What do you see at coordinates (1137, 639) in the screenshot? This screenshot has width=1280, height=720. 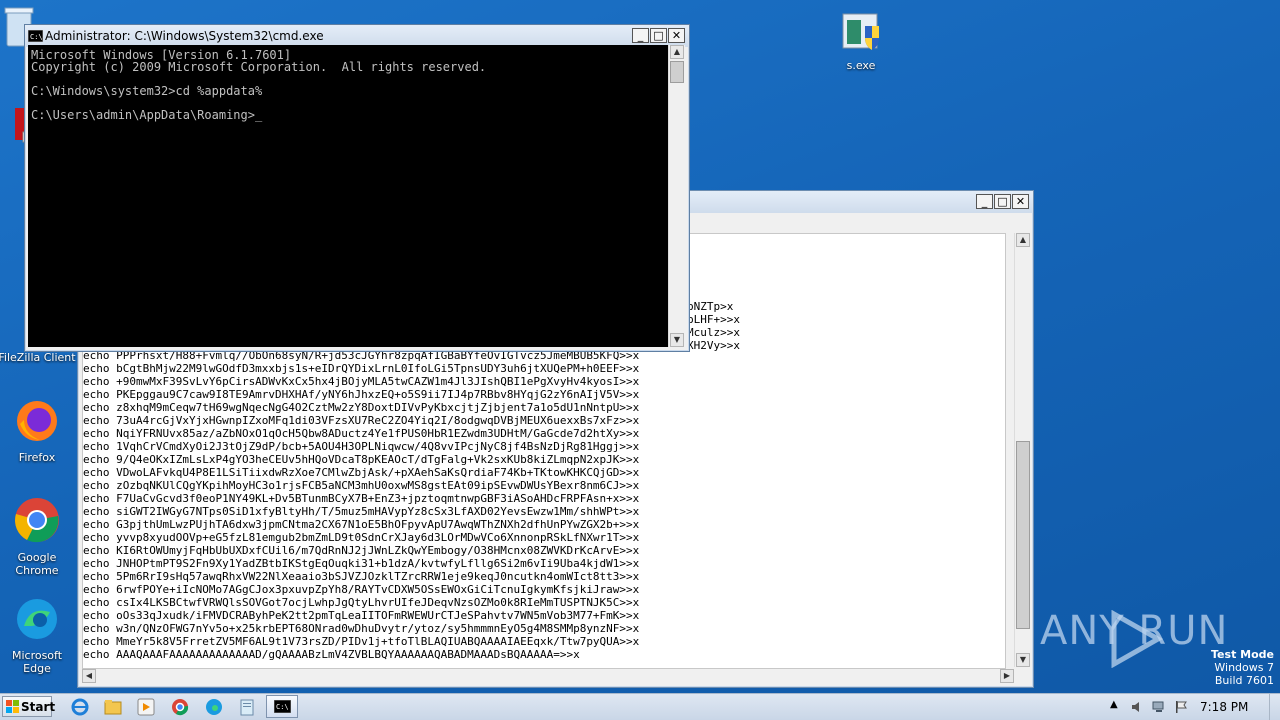 I see `anyrun-play-icon` at bounding box center [1137, 639].